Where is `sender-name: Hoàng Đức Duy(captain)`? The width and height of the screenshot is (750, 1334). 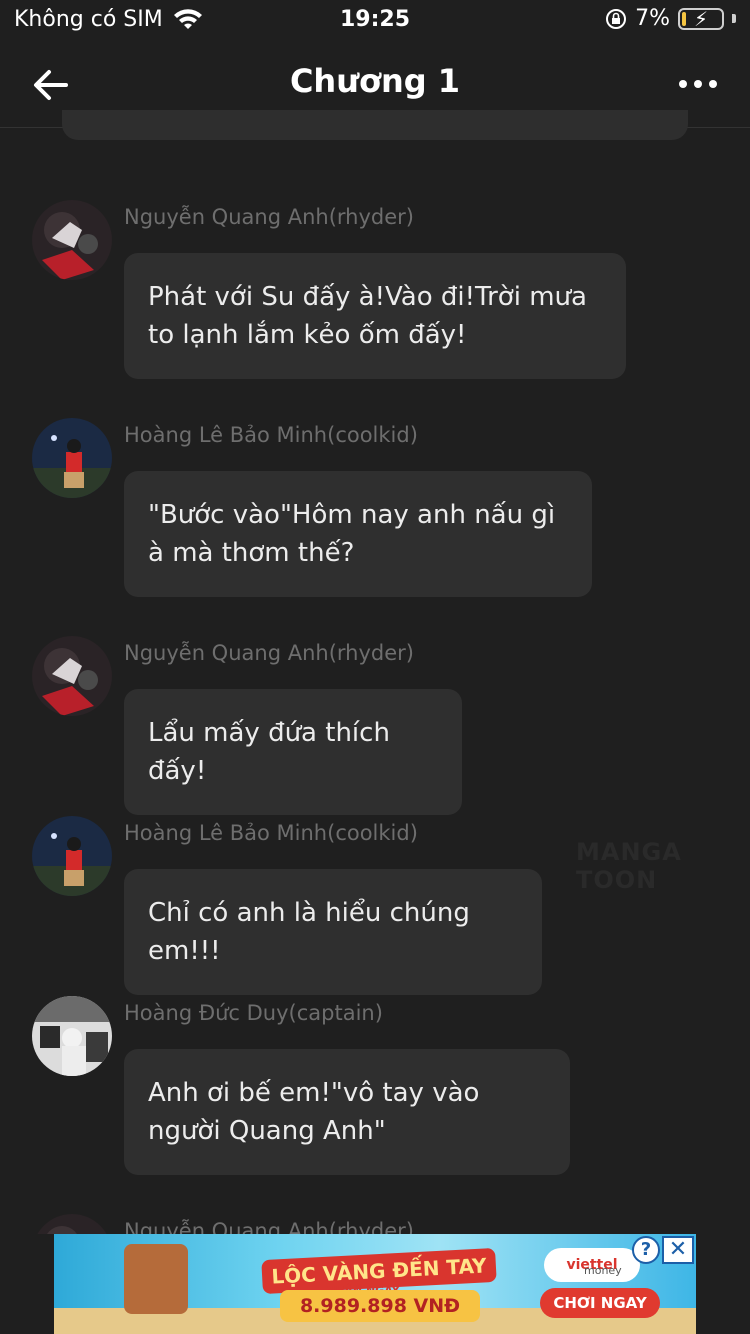 sender-name: Hoàng Đức Duy(captain) is located at coordinates (253, 1013).